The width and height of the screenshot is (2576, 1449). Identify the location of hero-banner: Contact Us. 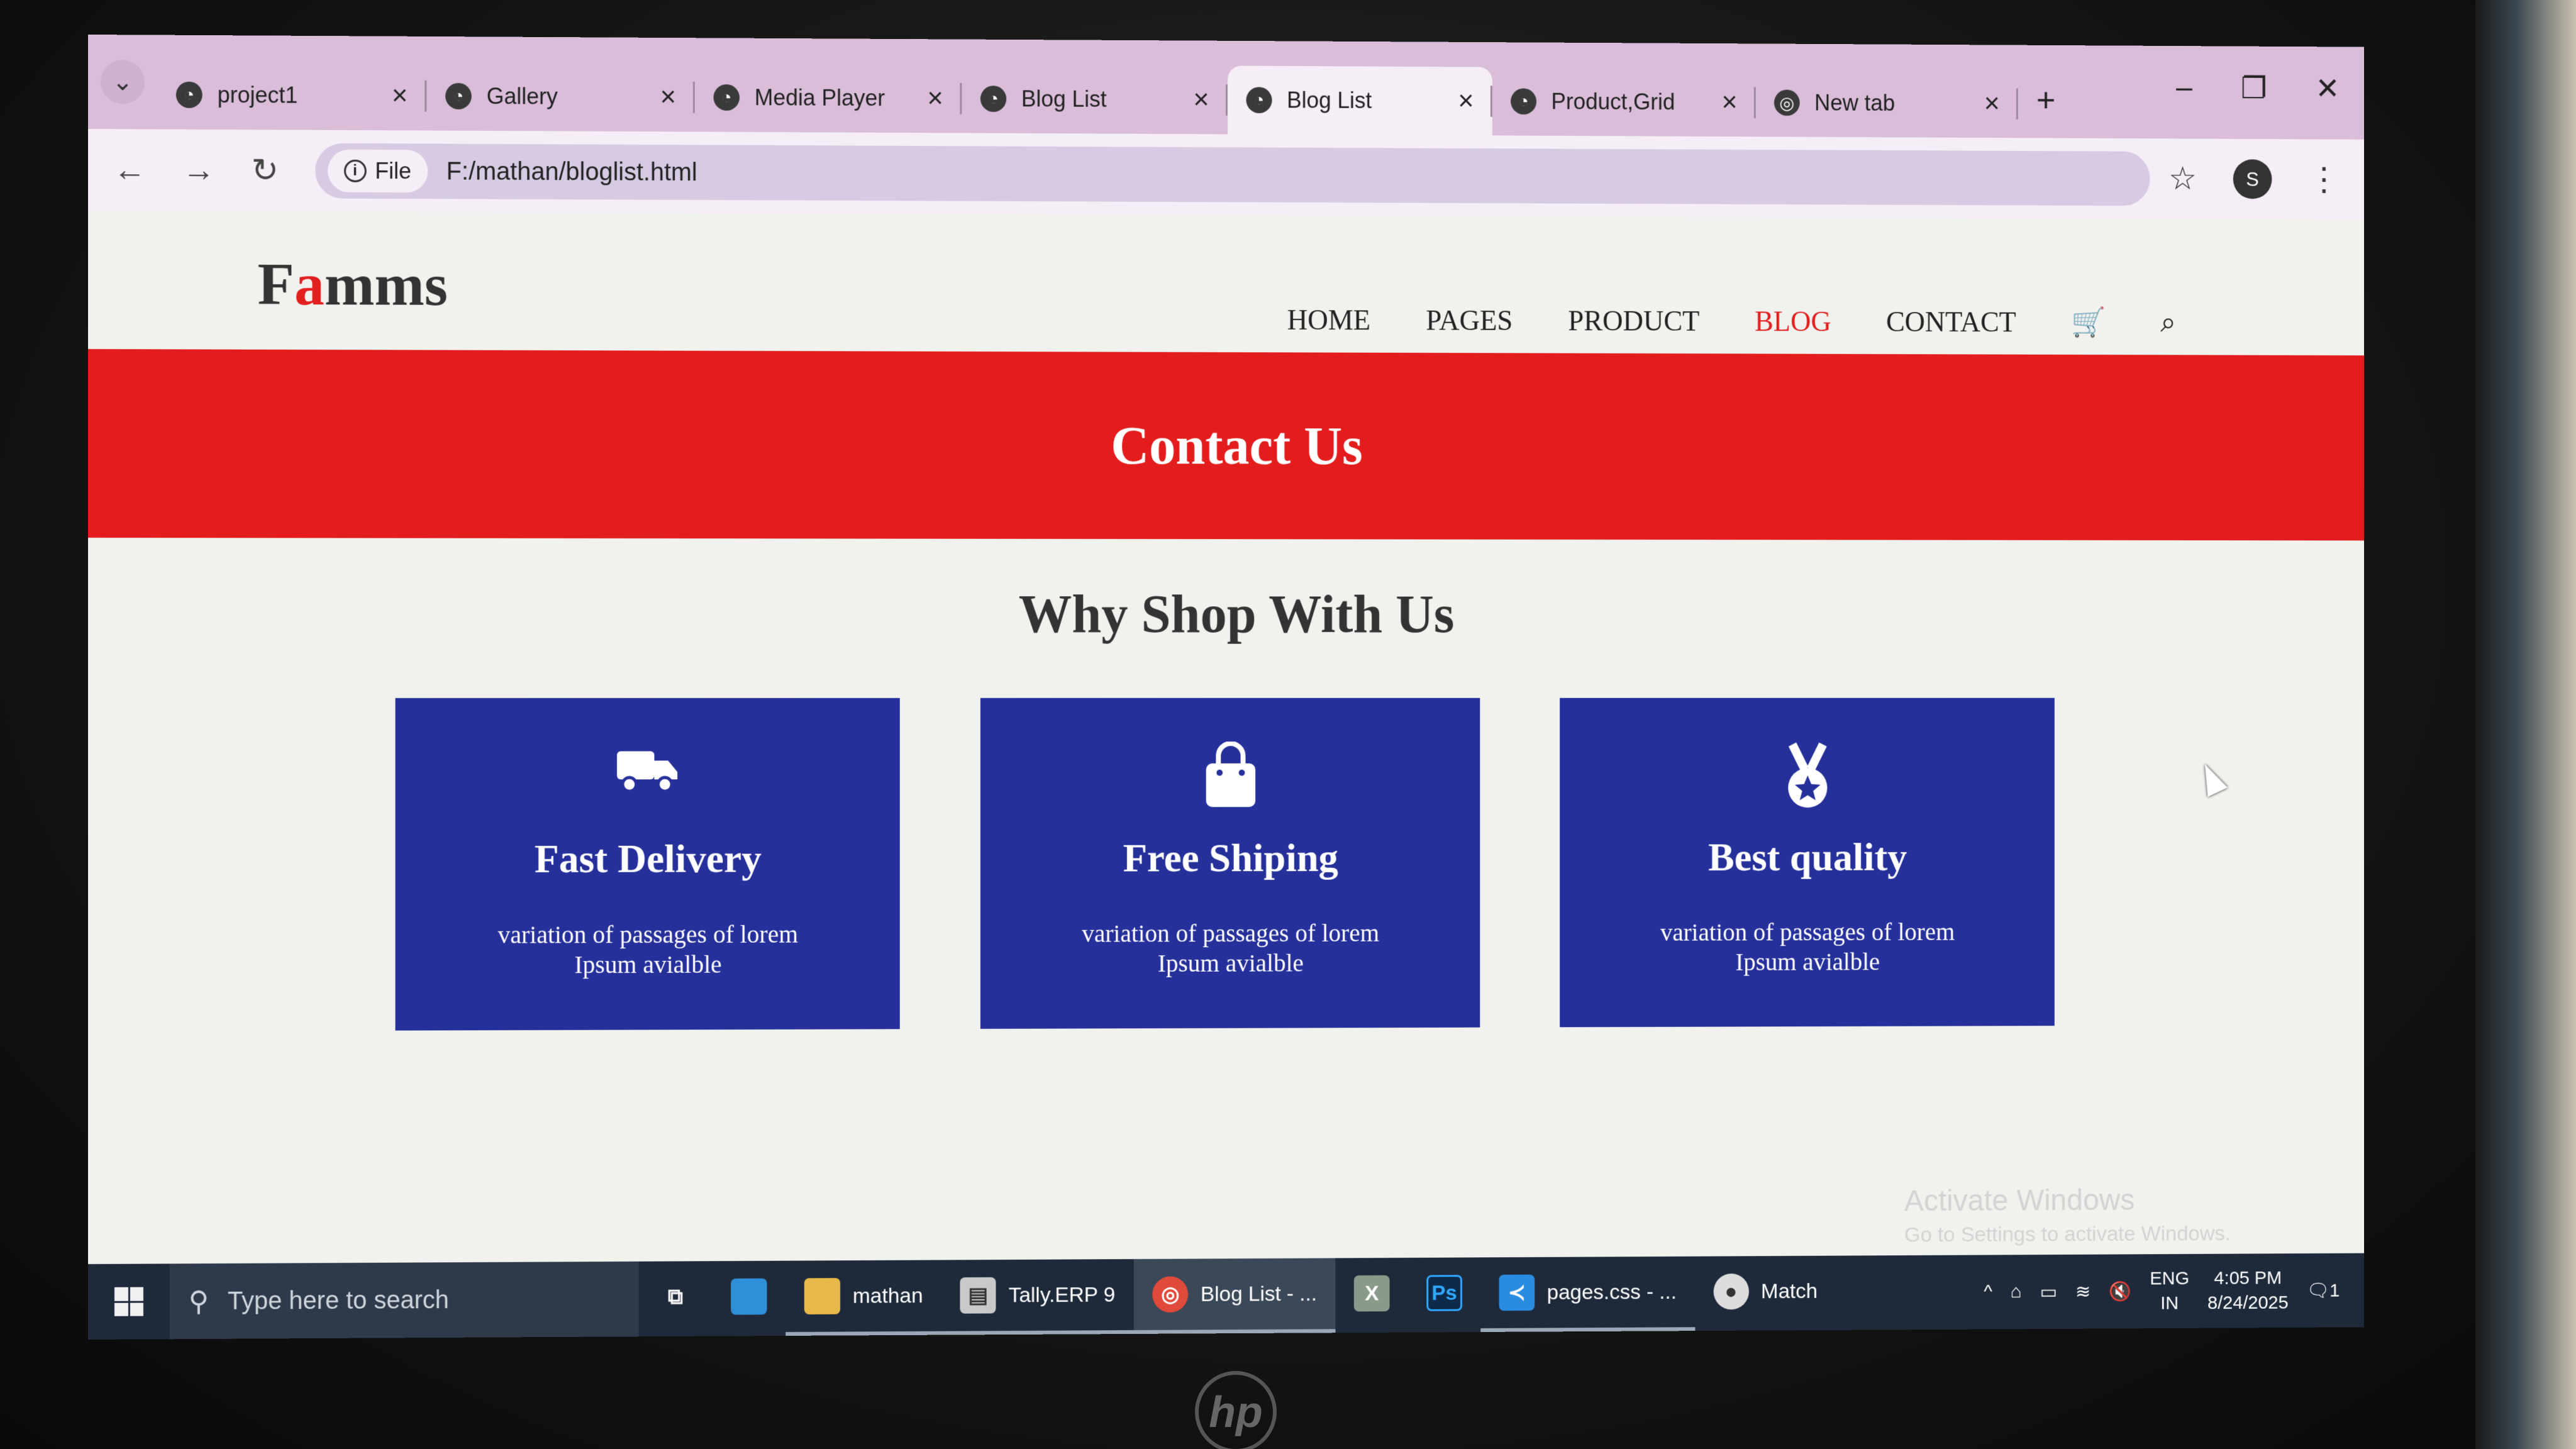
(1226, 445).